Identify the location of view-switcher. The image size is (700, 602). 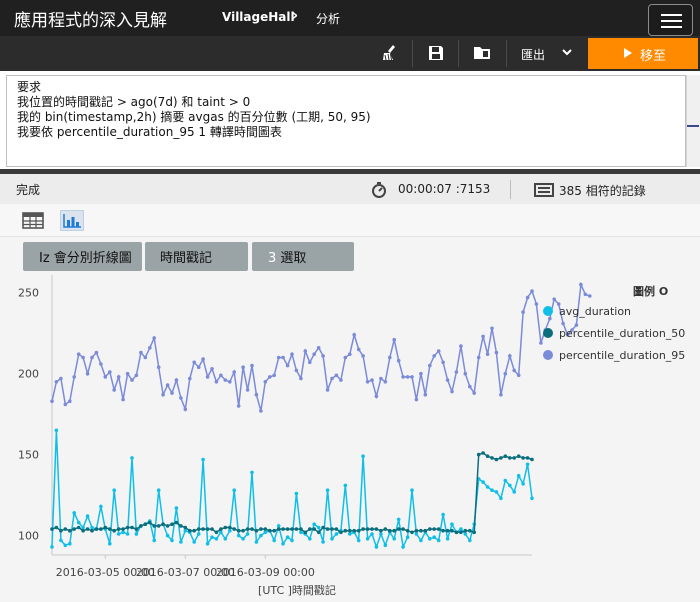
(350, 220).